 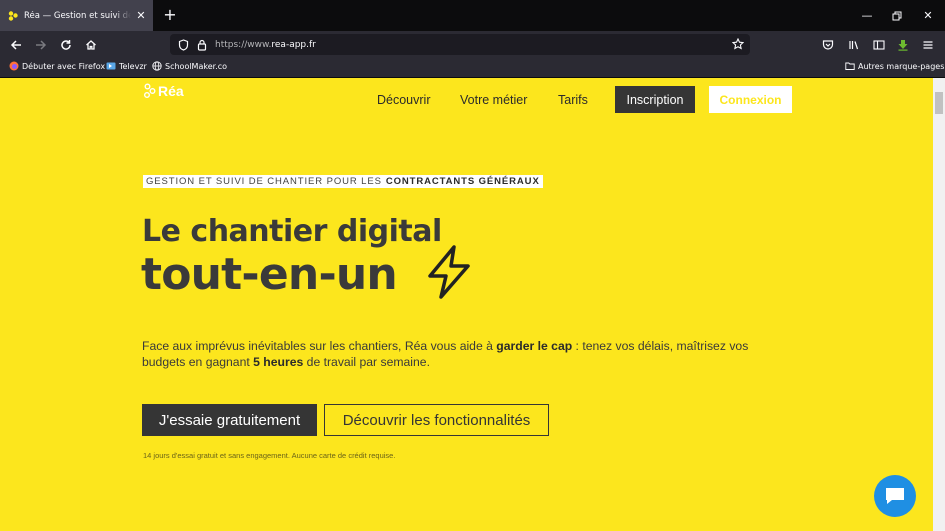 What do you see at coordinates (928, 15) in the screenshot?
I see `close-window-icon: ✕` at bounding box center [928, 15].